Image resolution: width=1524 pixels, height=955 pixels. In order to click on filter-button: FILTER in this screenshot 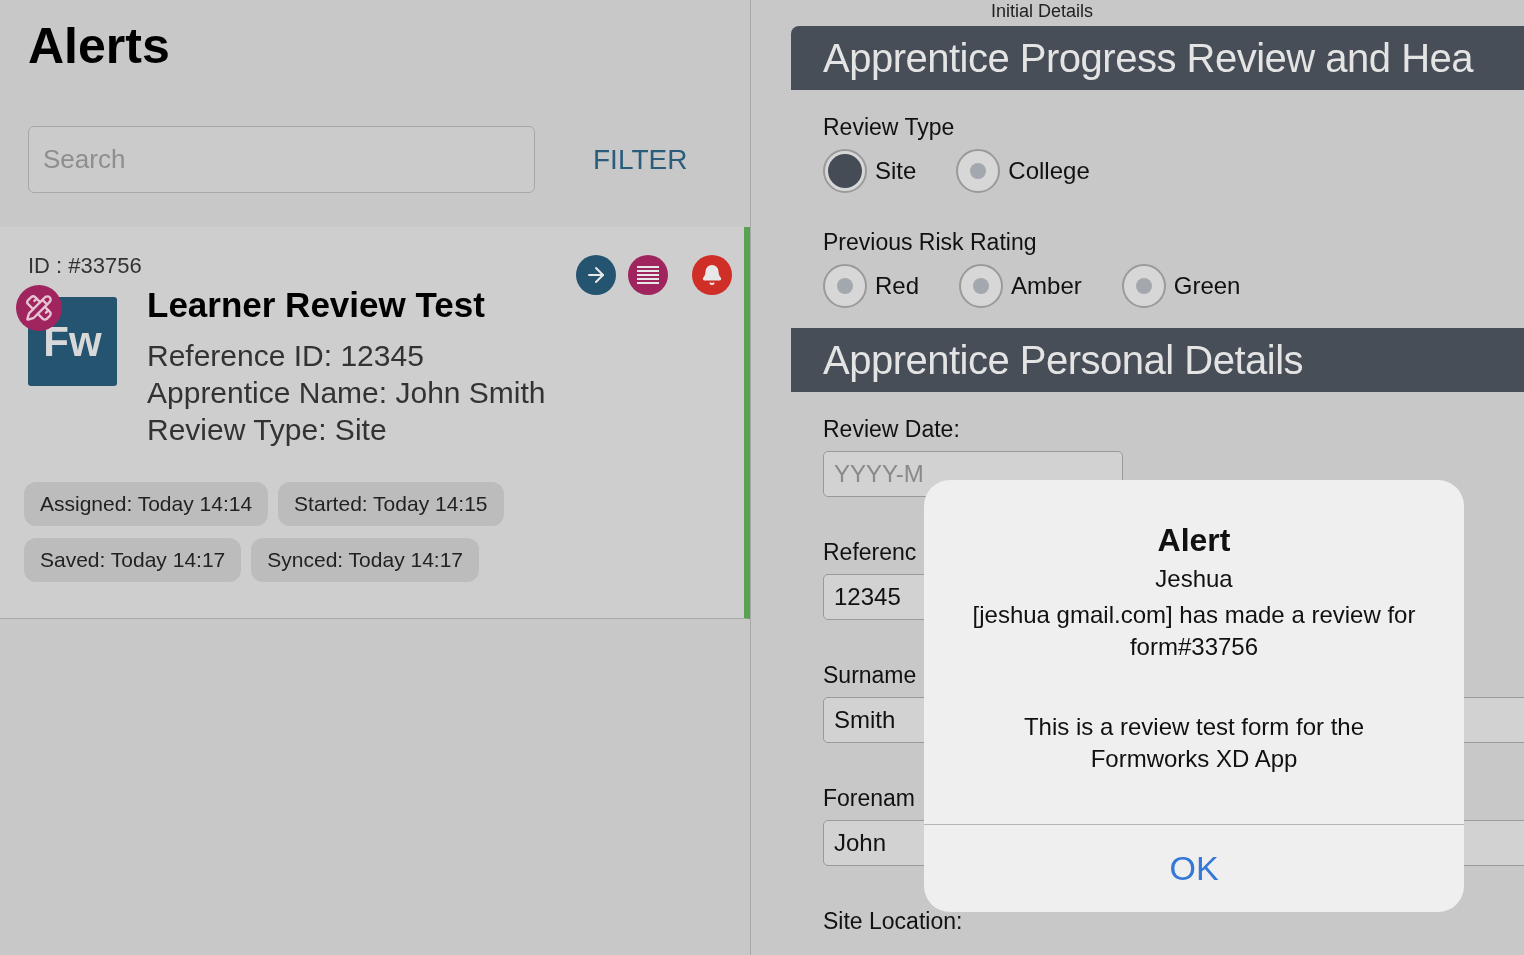, I will do `click(640, 159)`.